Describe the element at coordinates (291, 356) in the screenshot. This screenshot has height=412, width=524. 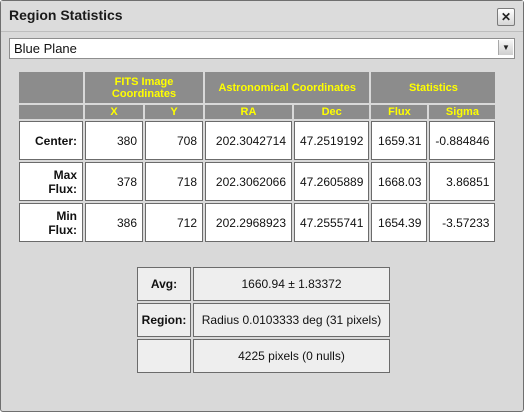
I see `pixels-value: 4225 pixels (0 nulls)` at that location.